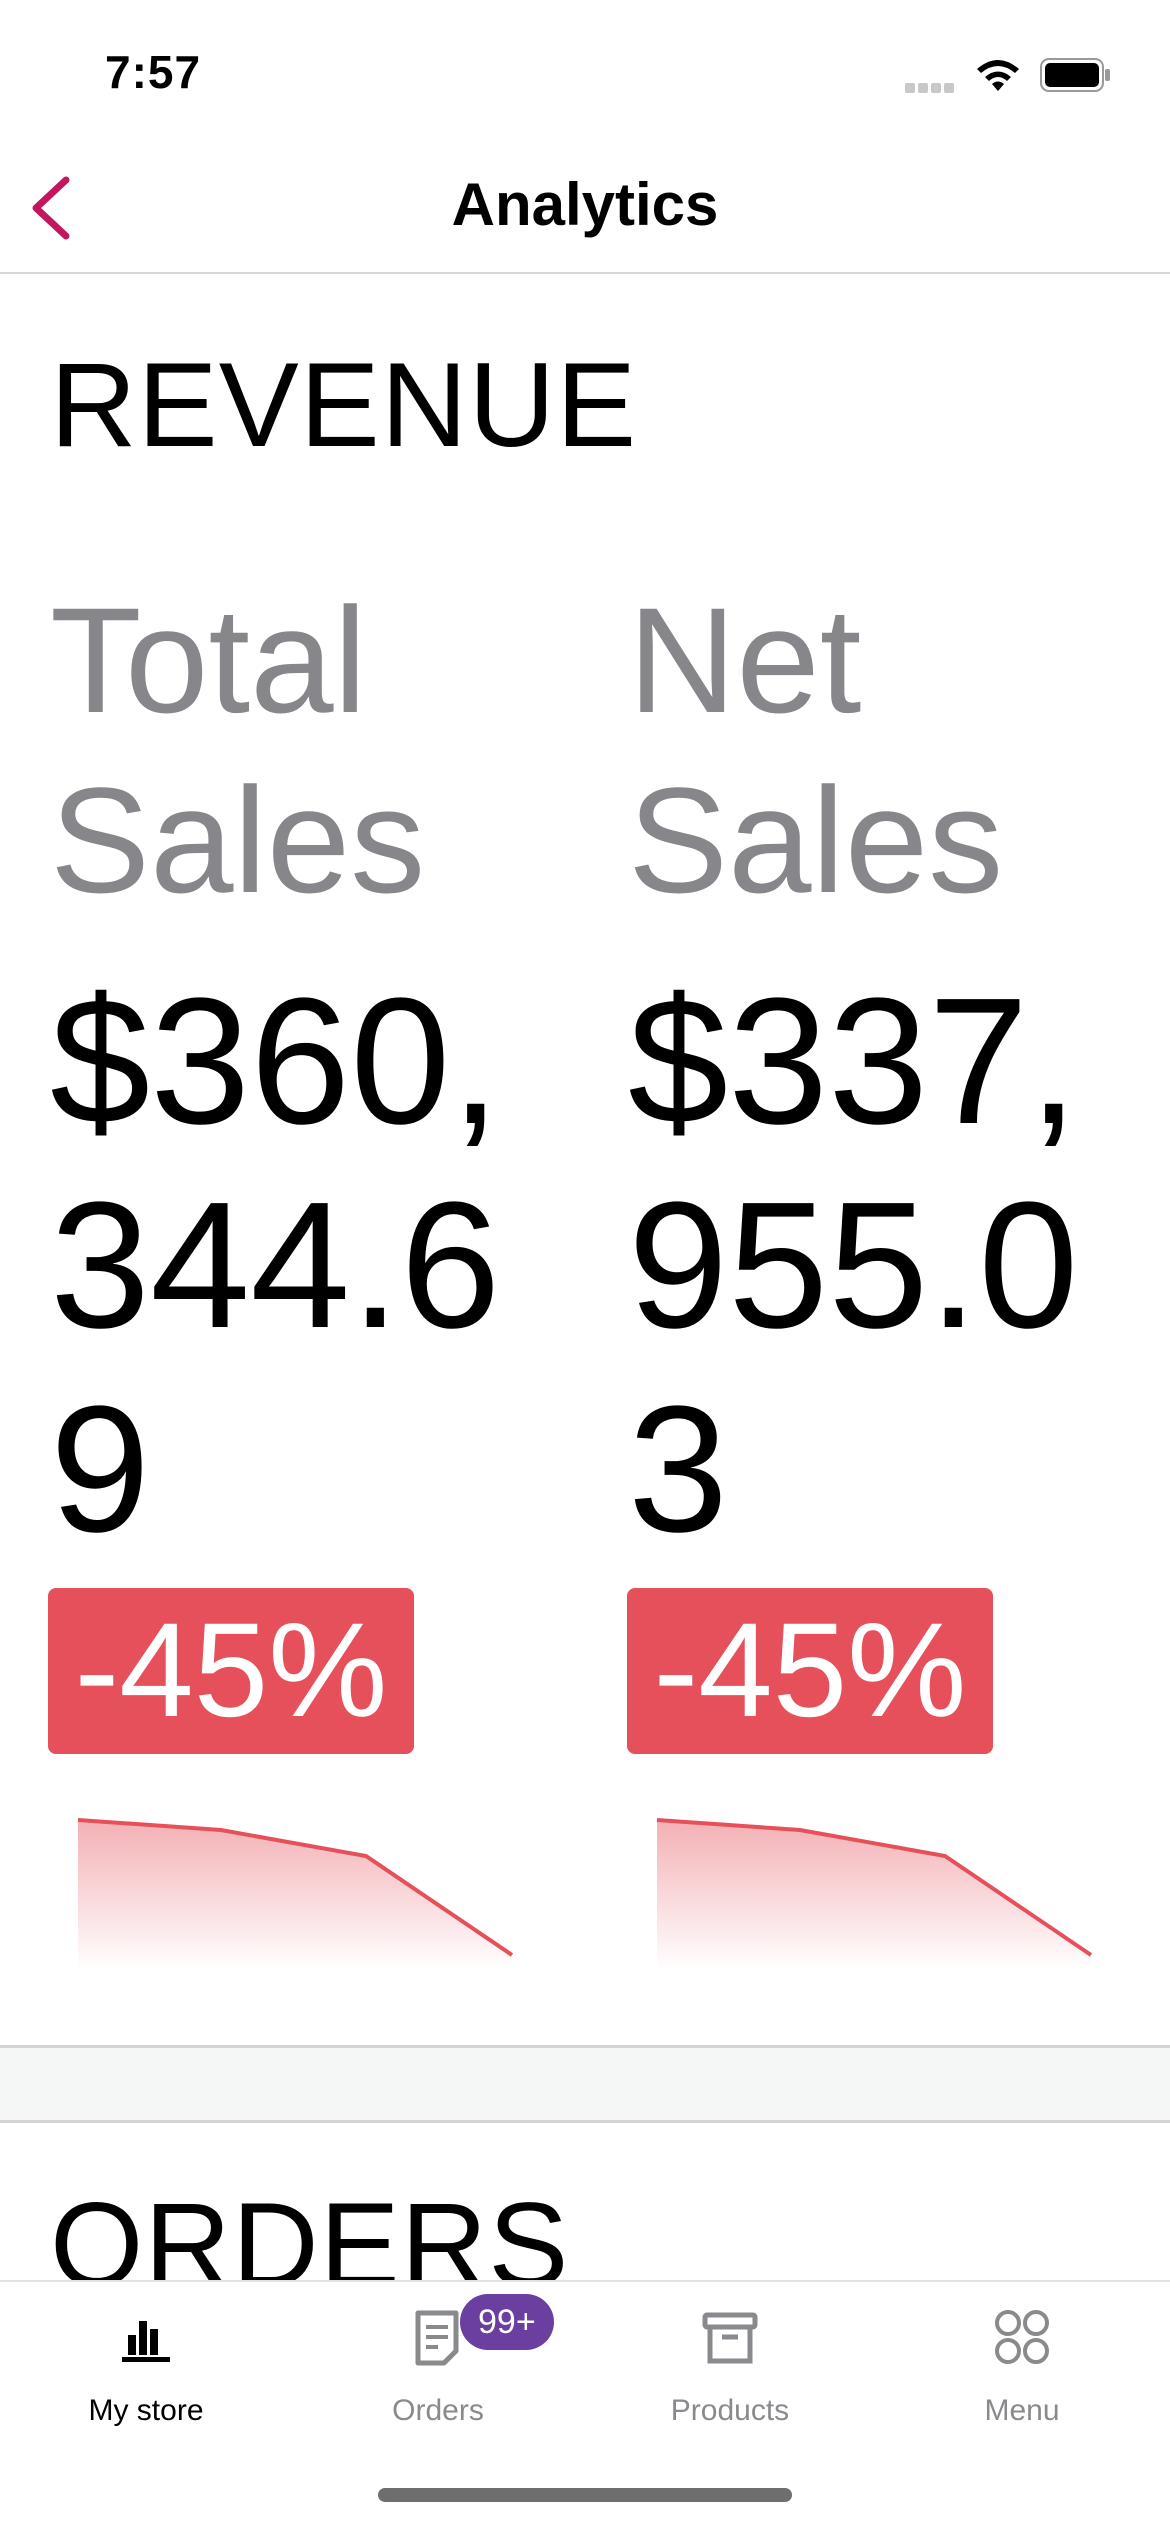  What do you see at coordinates (344, 405) in the screenshot?
I see `revenue-heading: REVENUE` at bounding box center [344, 405].